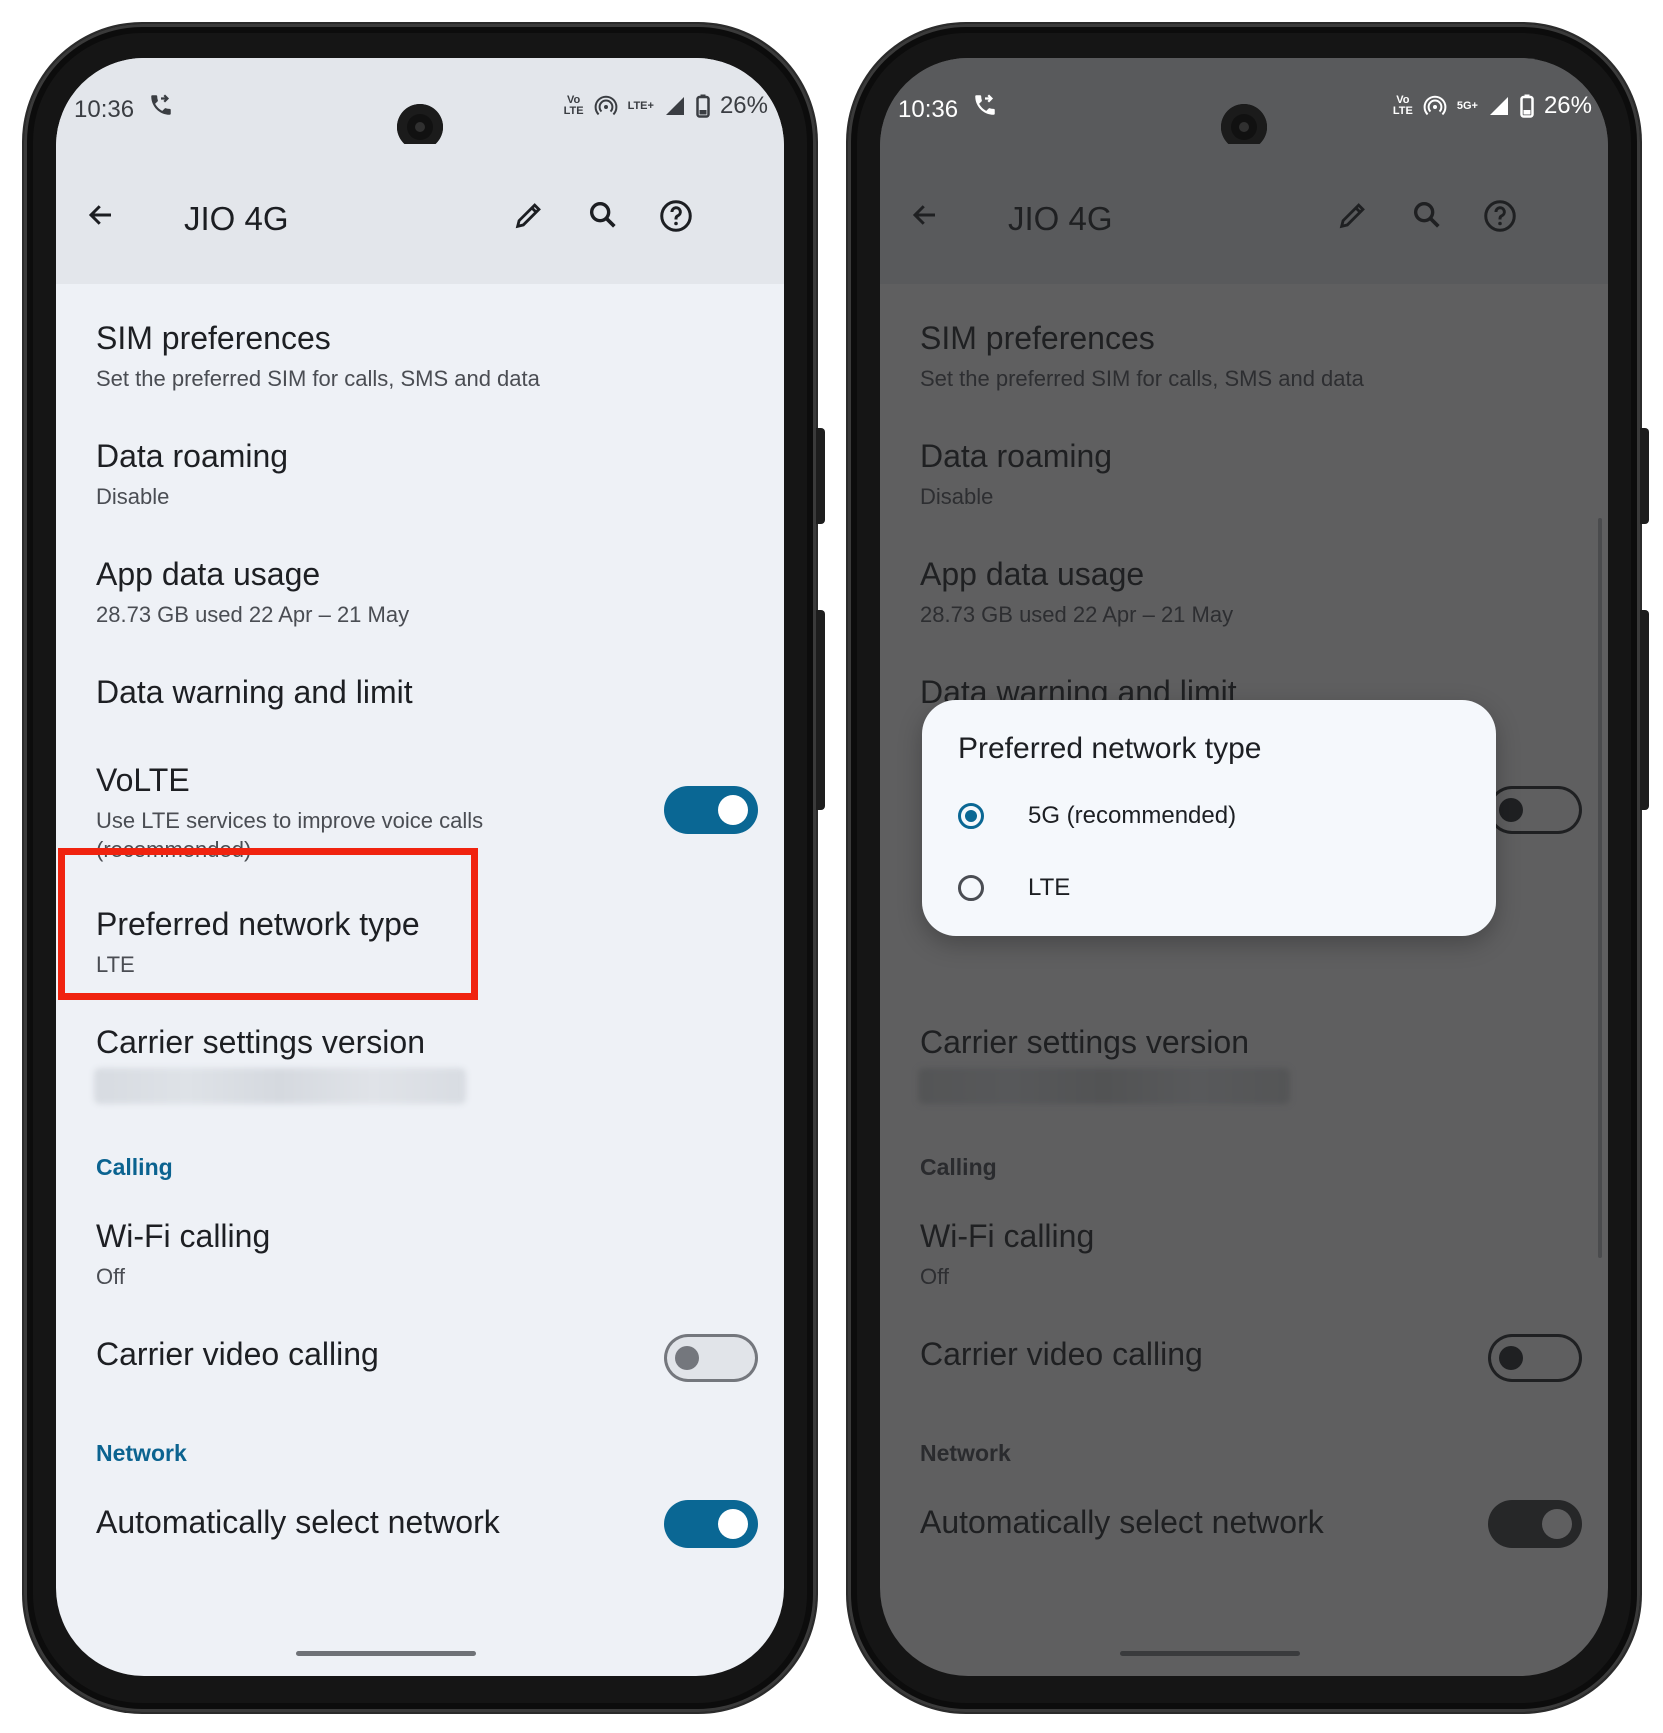 The width and height of the screenshot is (1663, 1733). I want to click on option-lte: LTE, so click(1014, 888).